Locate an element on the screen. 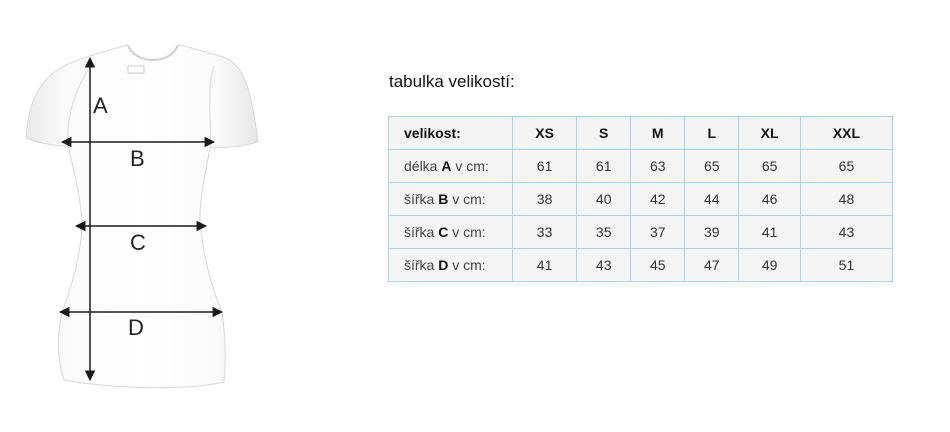 This screenshot has height=432, width=950. table-cell: 49 is located at coordinates (769, 265).